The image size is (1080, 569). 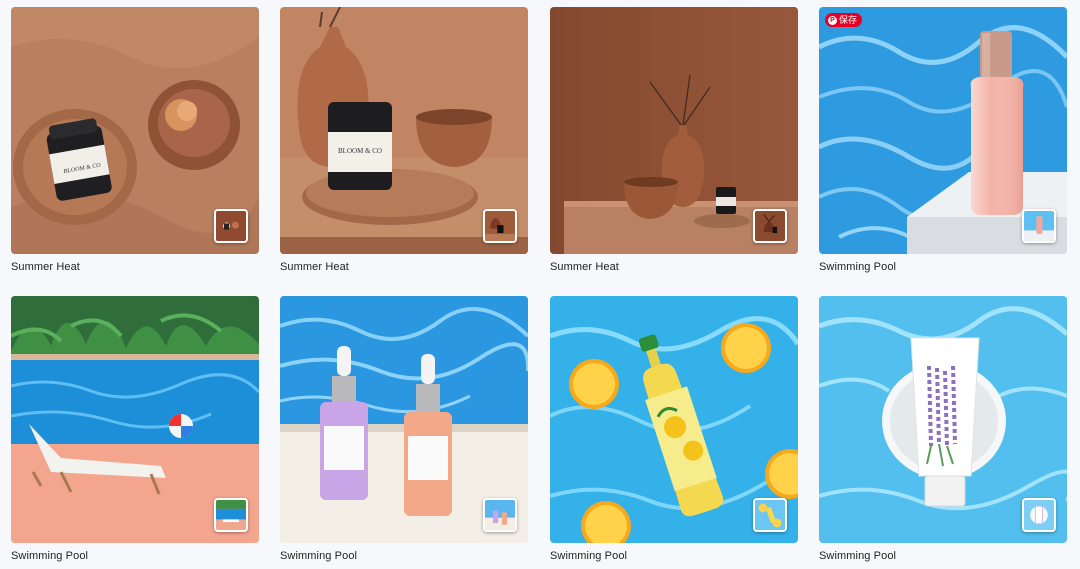 I want to click on save-label: 保存, so click(x=848, y=20).